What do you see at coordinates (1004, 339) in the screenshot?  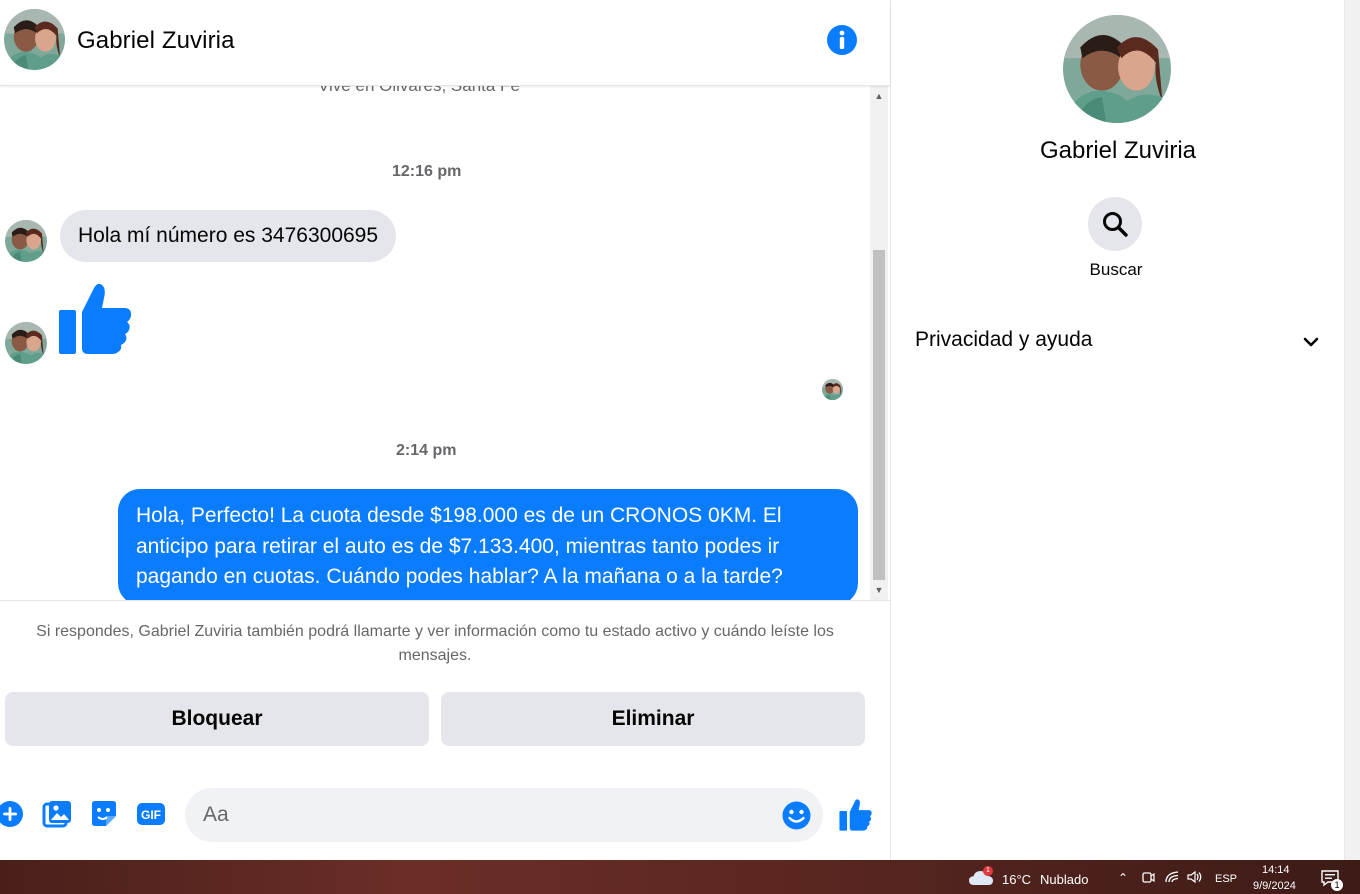 I see `privacy-help-label: Privacidad y ayuda` at bounding box center [1004, 339].